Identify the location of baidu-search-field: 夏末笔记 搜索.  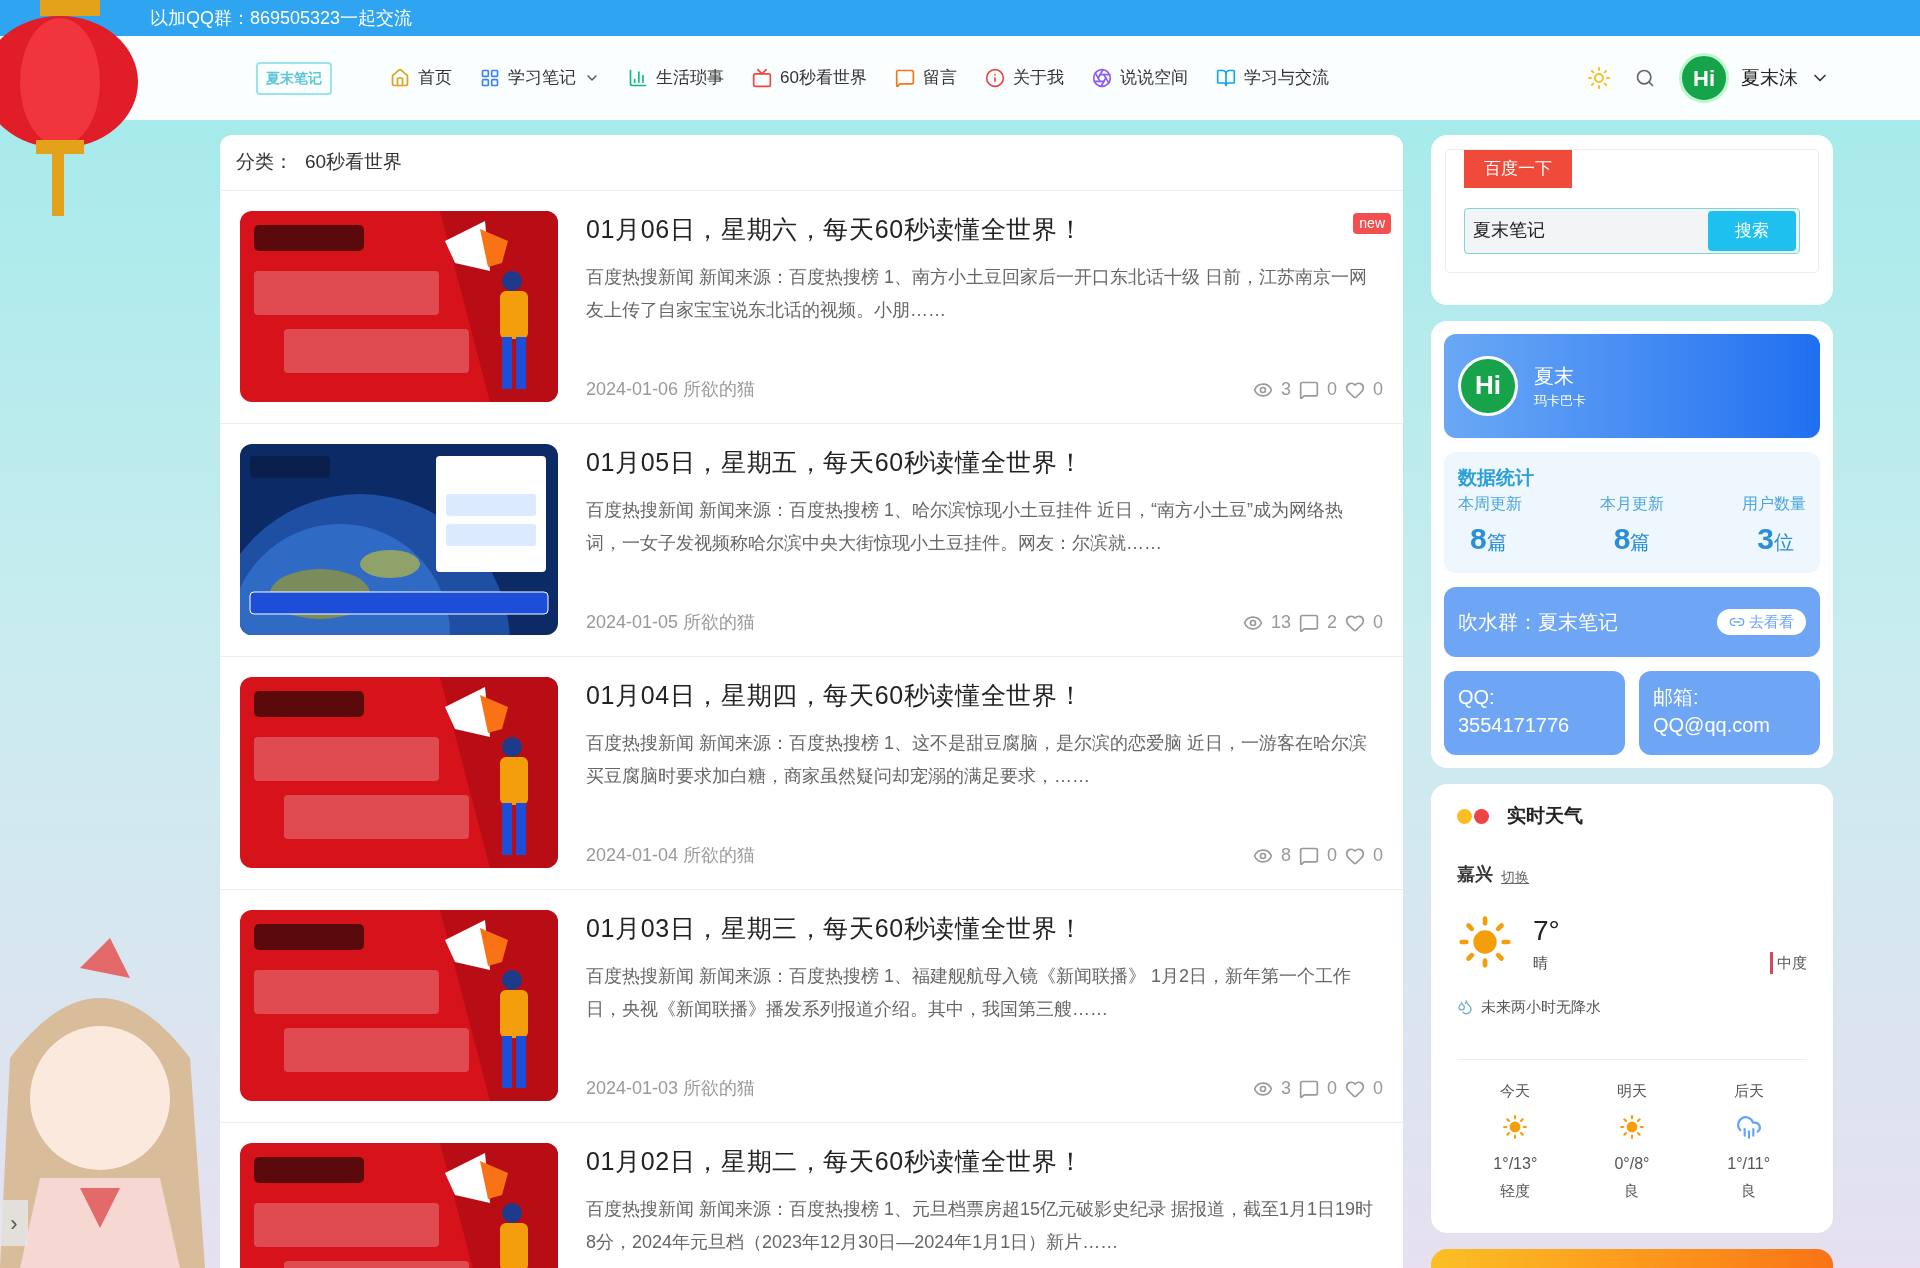
(1632, 230).